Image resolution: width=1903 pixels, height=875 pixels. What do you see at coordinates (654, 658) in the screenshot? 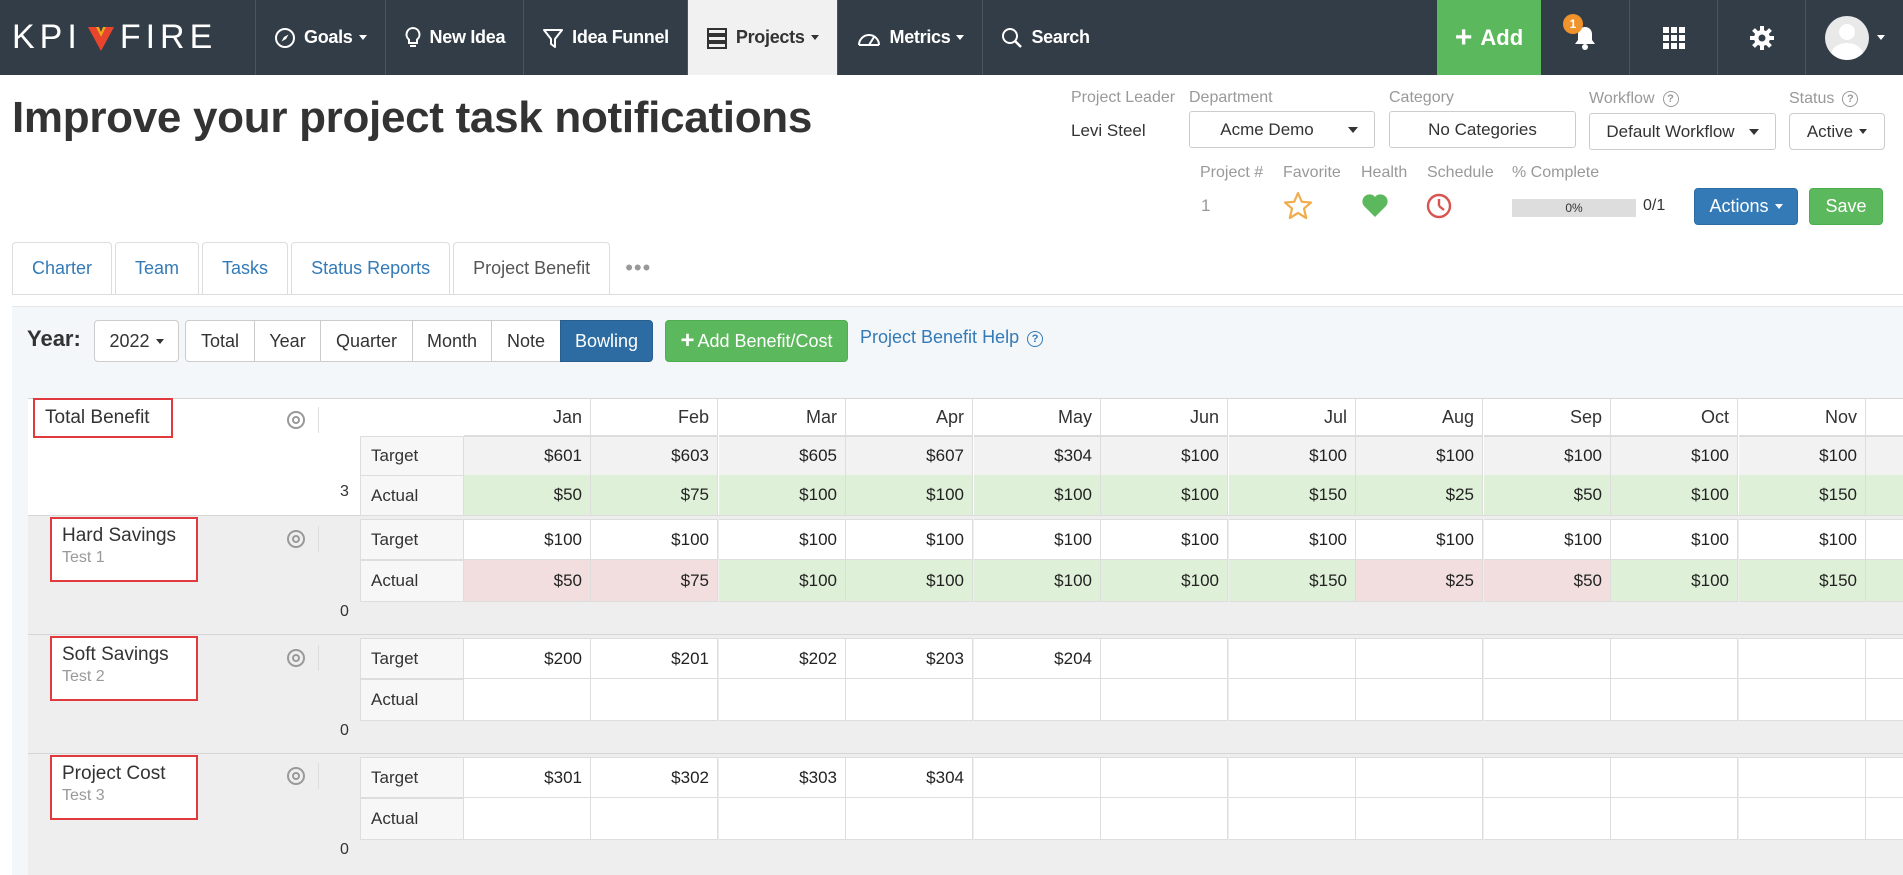
I see `target-cell: $201` at bounding box center [654, 658].